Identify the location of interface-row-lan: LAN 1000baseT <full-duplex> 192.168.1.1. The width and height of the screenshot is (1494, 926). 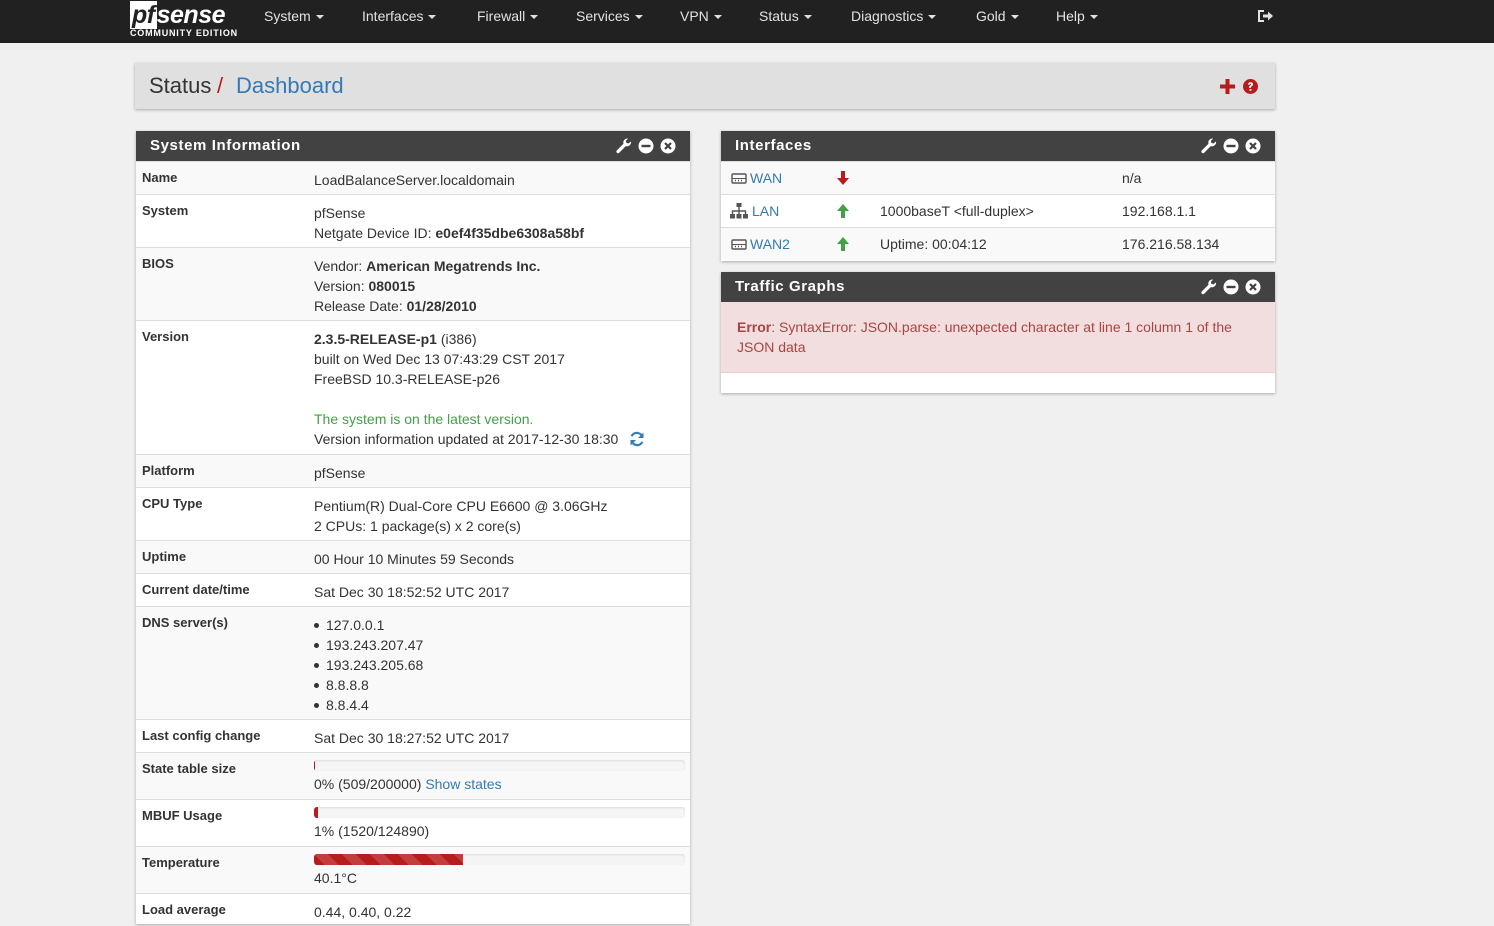
(998, 210).